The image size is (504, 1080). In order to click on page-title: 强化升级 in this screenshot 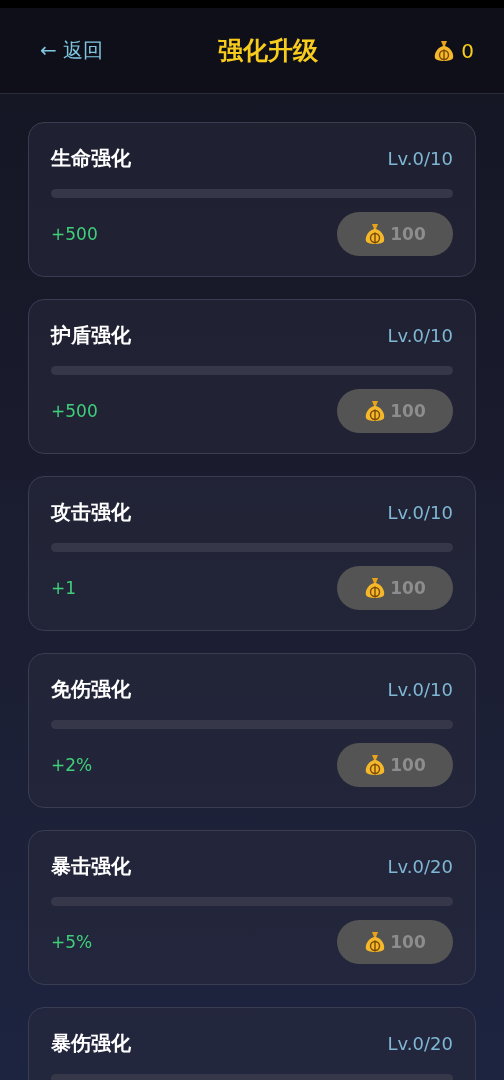, I will do `click(268, 51)`.